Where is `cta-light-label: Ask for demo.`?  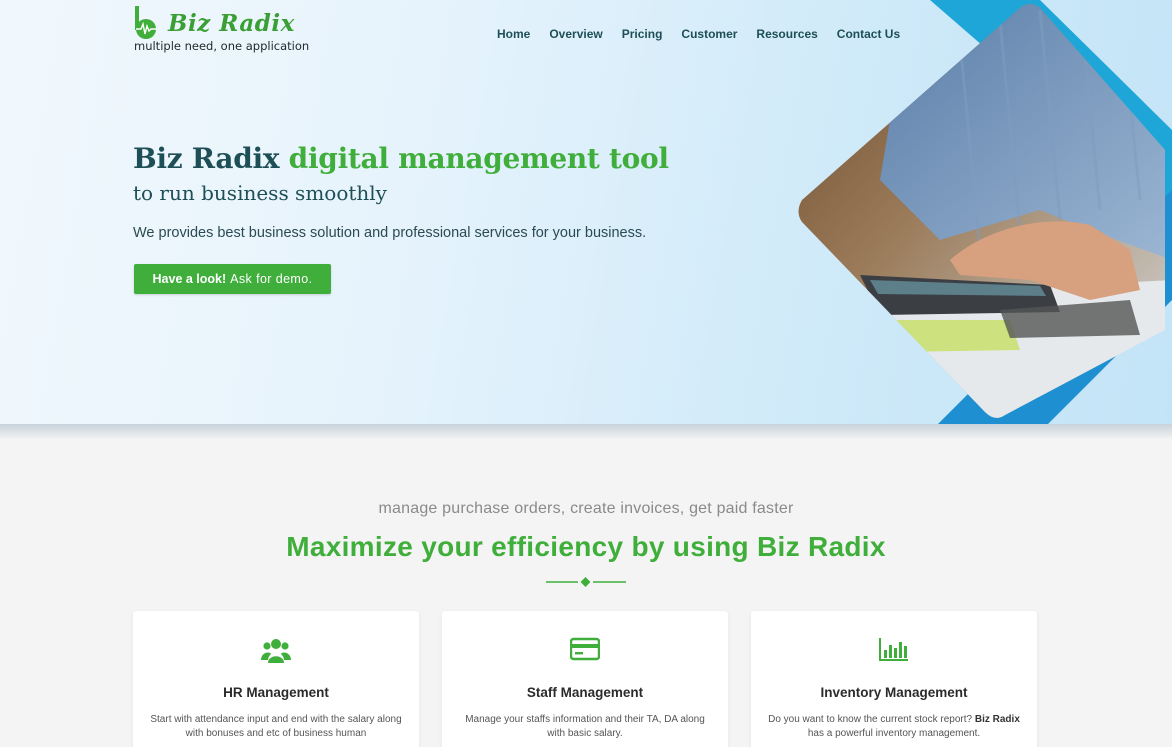 cta-light-label: Ask for demo. is located at coordinates (271, 279).